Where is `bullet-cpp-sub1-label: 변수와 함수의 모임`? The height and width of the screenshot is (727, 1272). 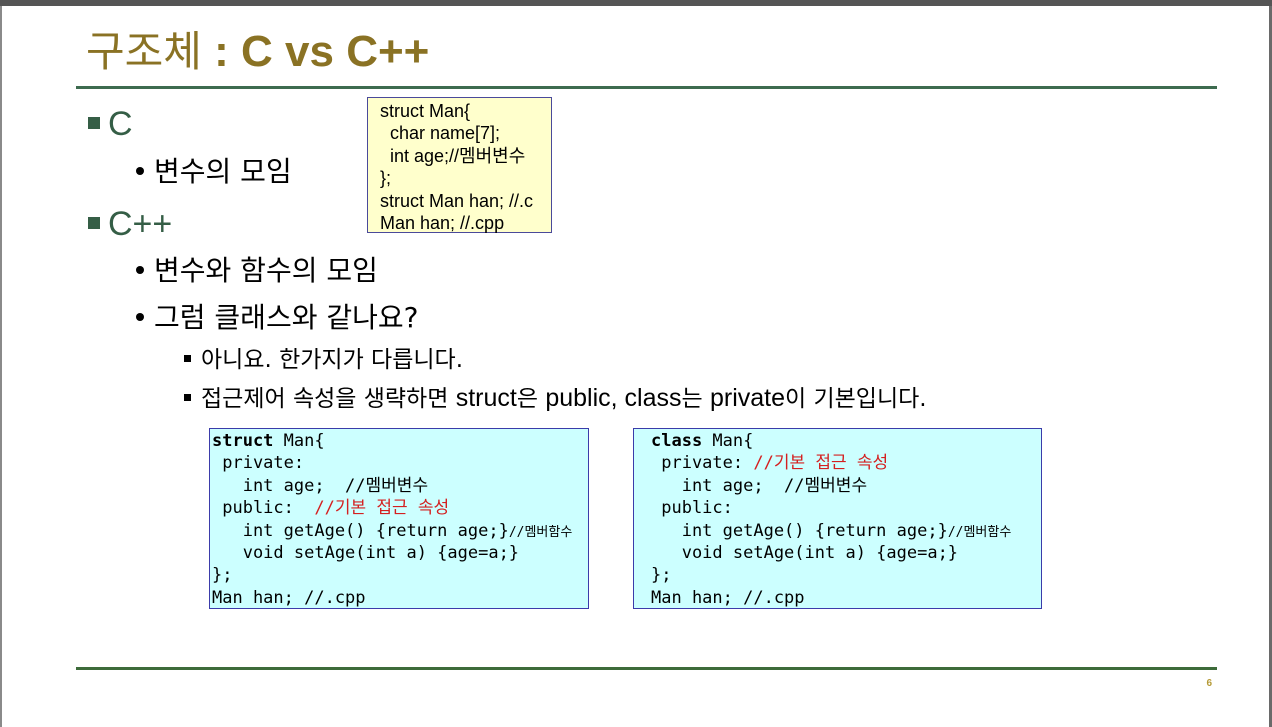 bullet-cpp-sub1-label: 변수와 함수의 모임 is located at coordinates (266, 270).